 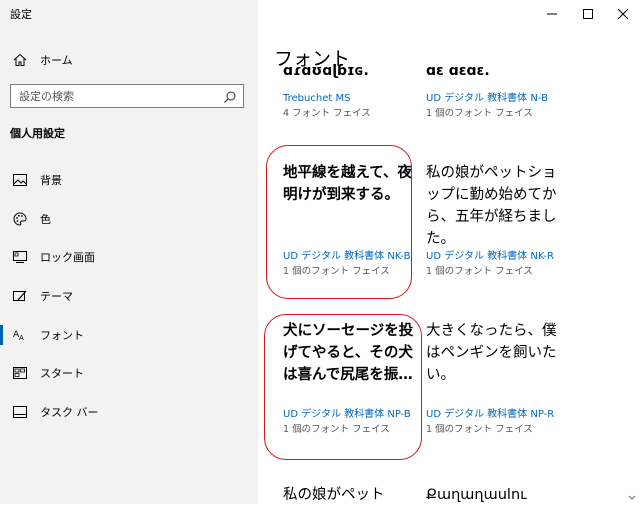 I want to click on search-icon, so click(x=230, y=96).